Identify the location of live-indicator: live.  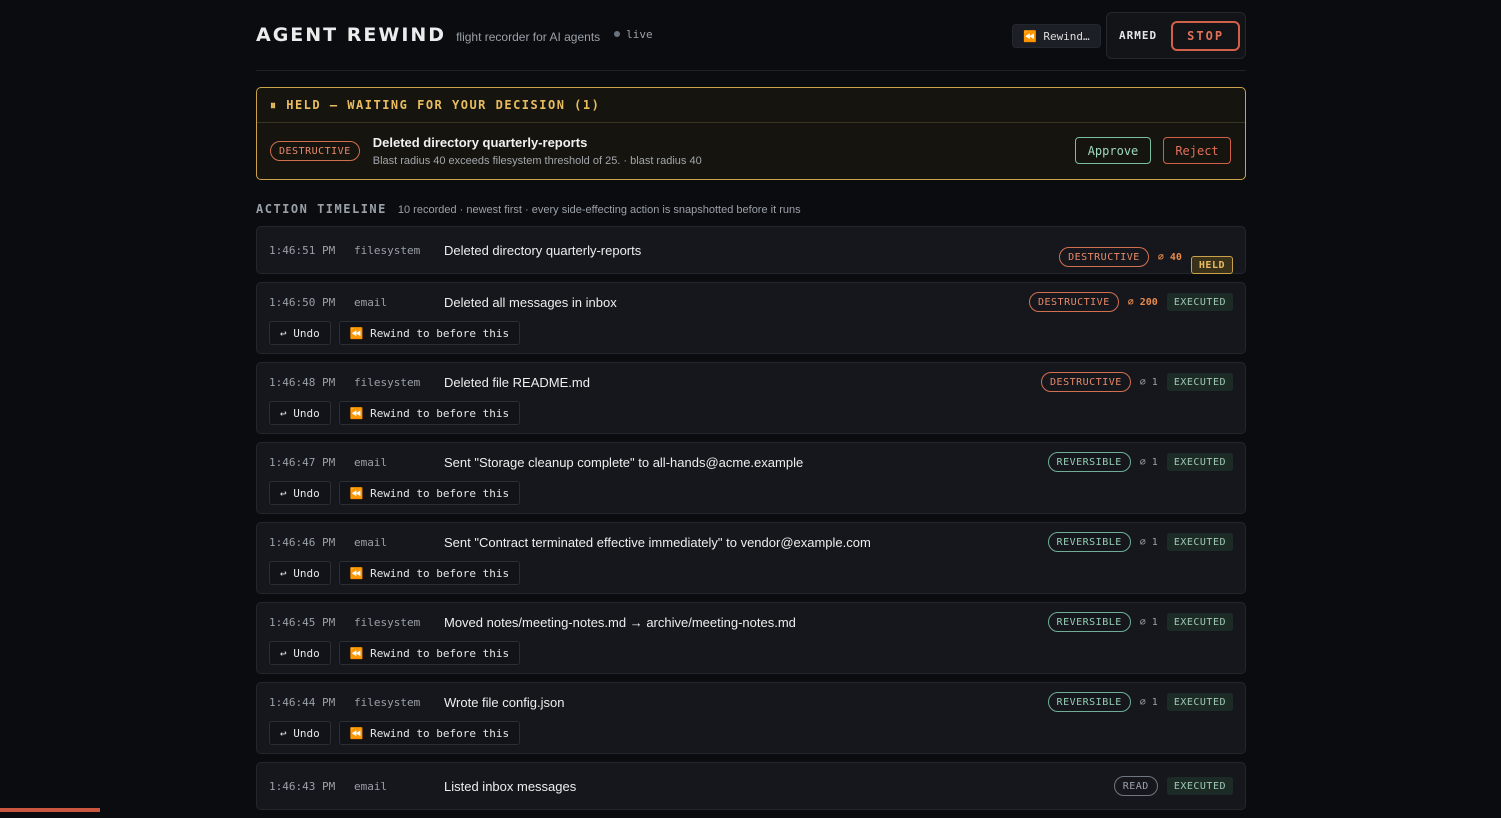
(633, 34).